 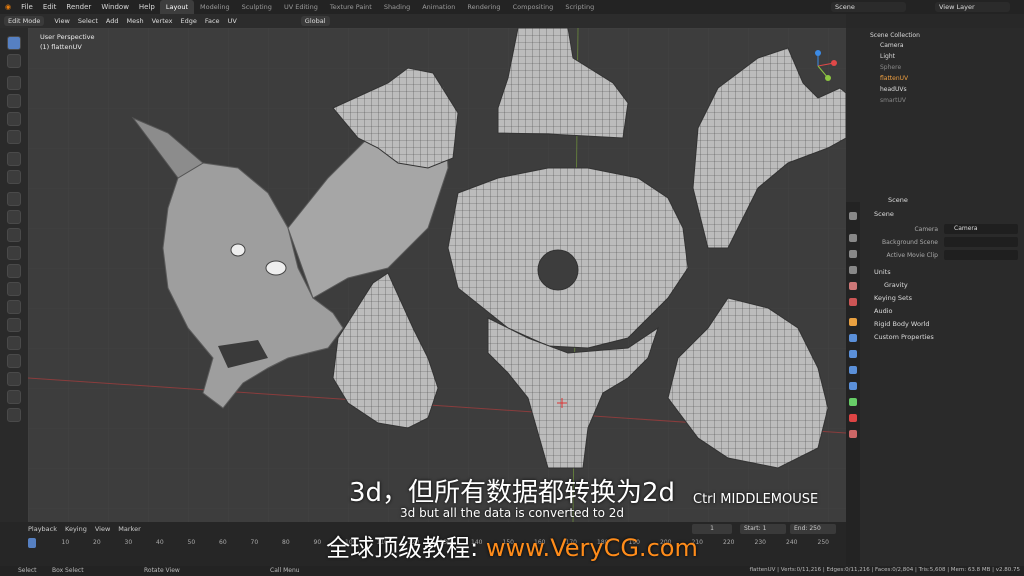 What do you see at coordinates (591, 548) in the screenshot?
I see `watermark-url: www.VeryCG.com` at bounding box center [591, 548].